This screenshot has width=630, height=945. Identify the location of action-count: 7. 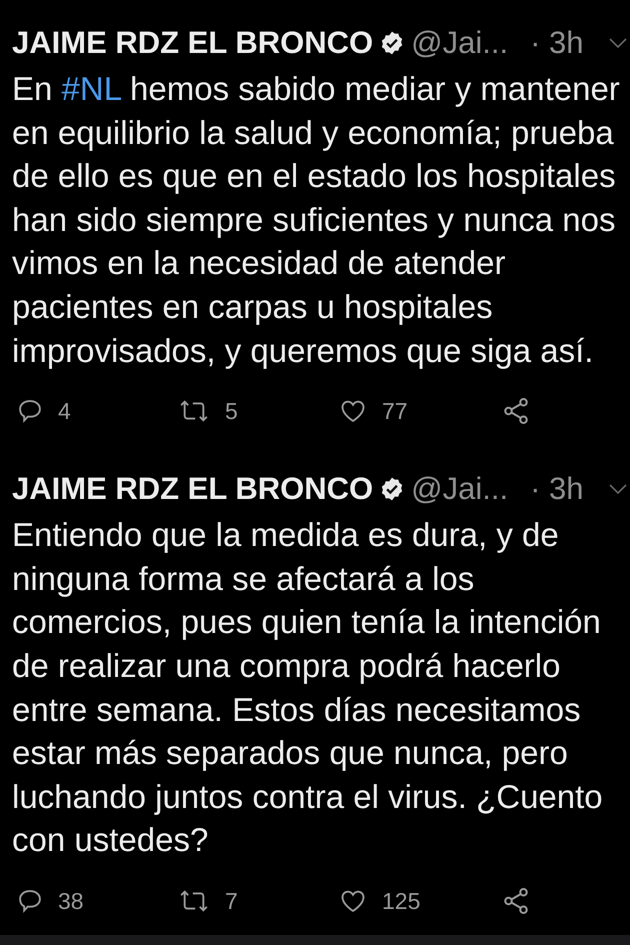
(231, 901).